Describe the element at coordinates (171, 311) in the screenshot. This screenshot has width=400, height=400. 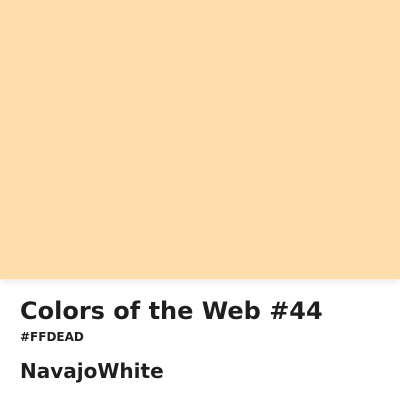
I see `card-title: Colors of the Web #44` at that location.